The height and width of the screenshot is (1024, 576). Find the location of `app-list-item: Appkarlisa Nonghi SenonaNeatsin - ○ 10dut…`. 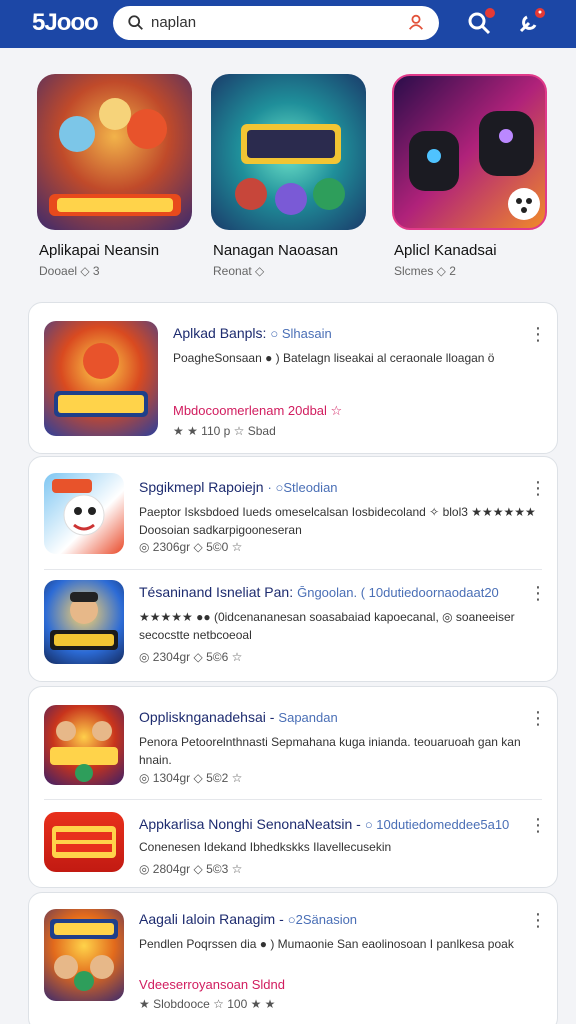

app-list-item: Appkarlisa Nonghi SenonaNeatsin - ○ 10dut… is located at coordinates (294, 844).